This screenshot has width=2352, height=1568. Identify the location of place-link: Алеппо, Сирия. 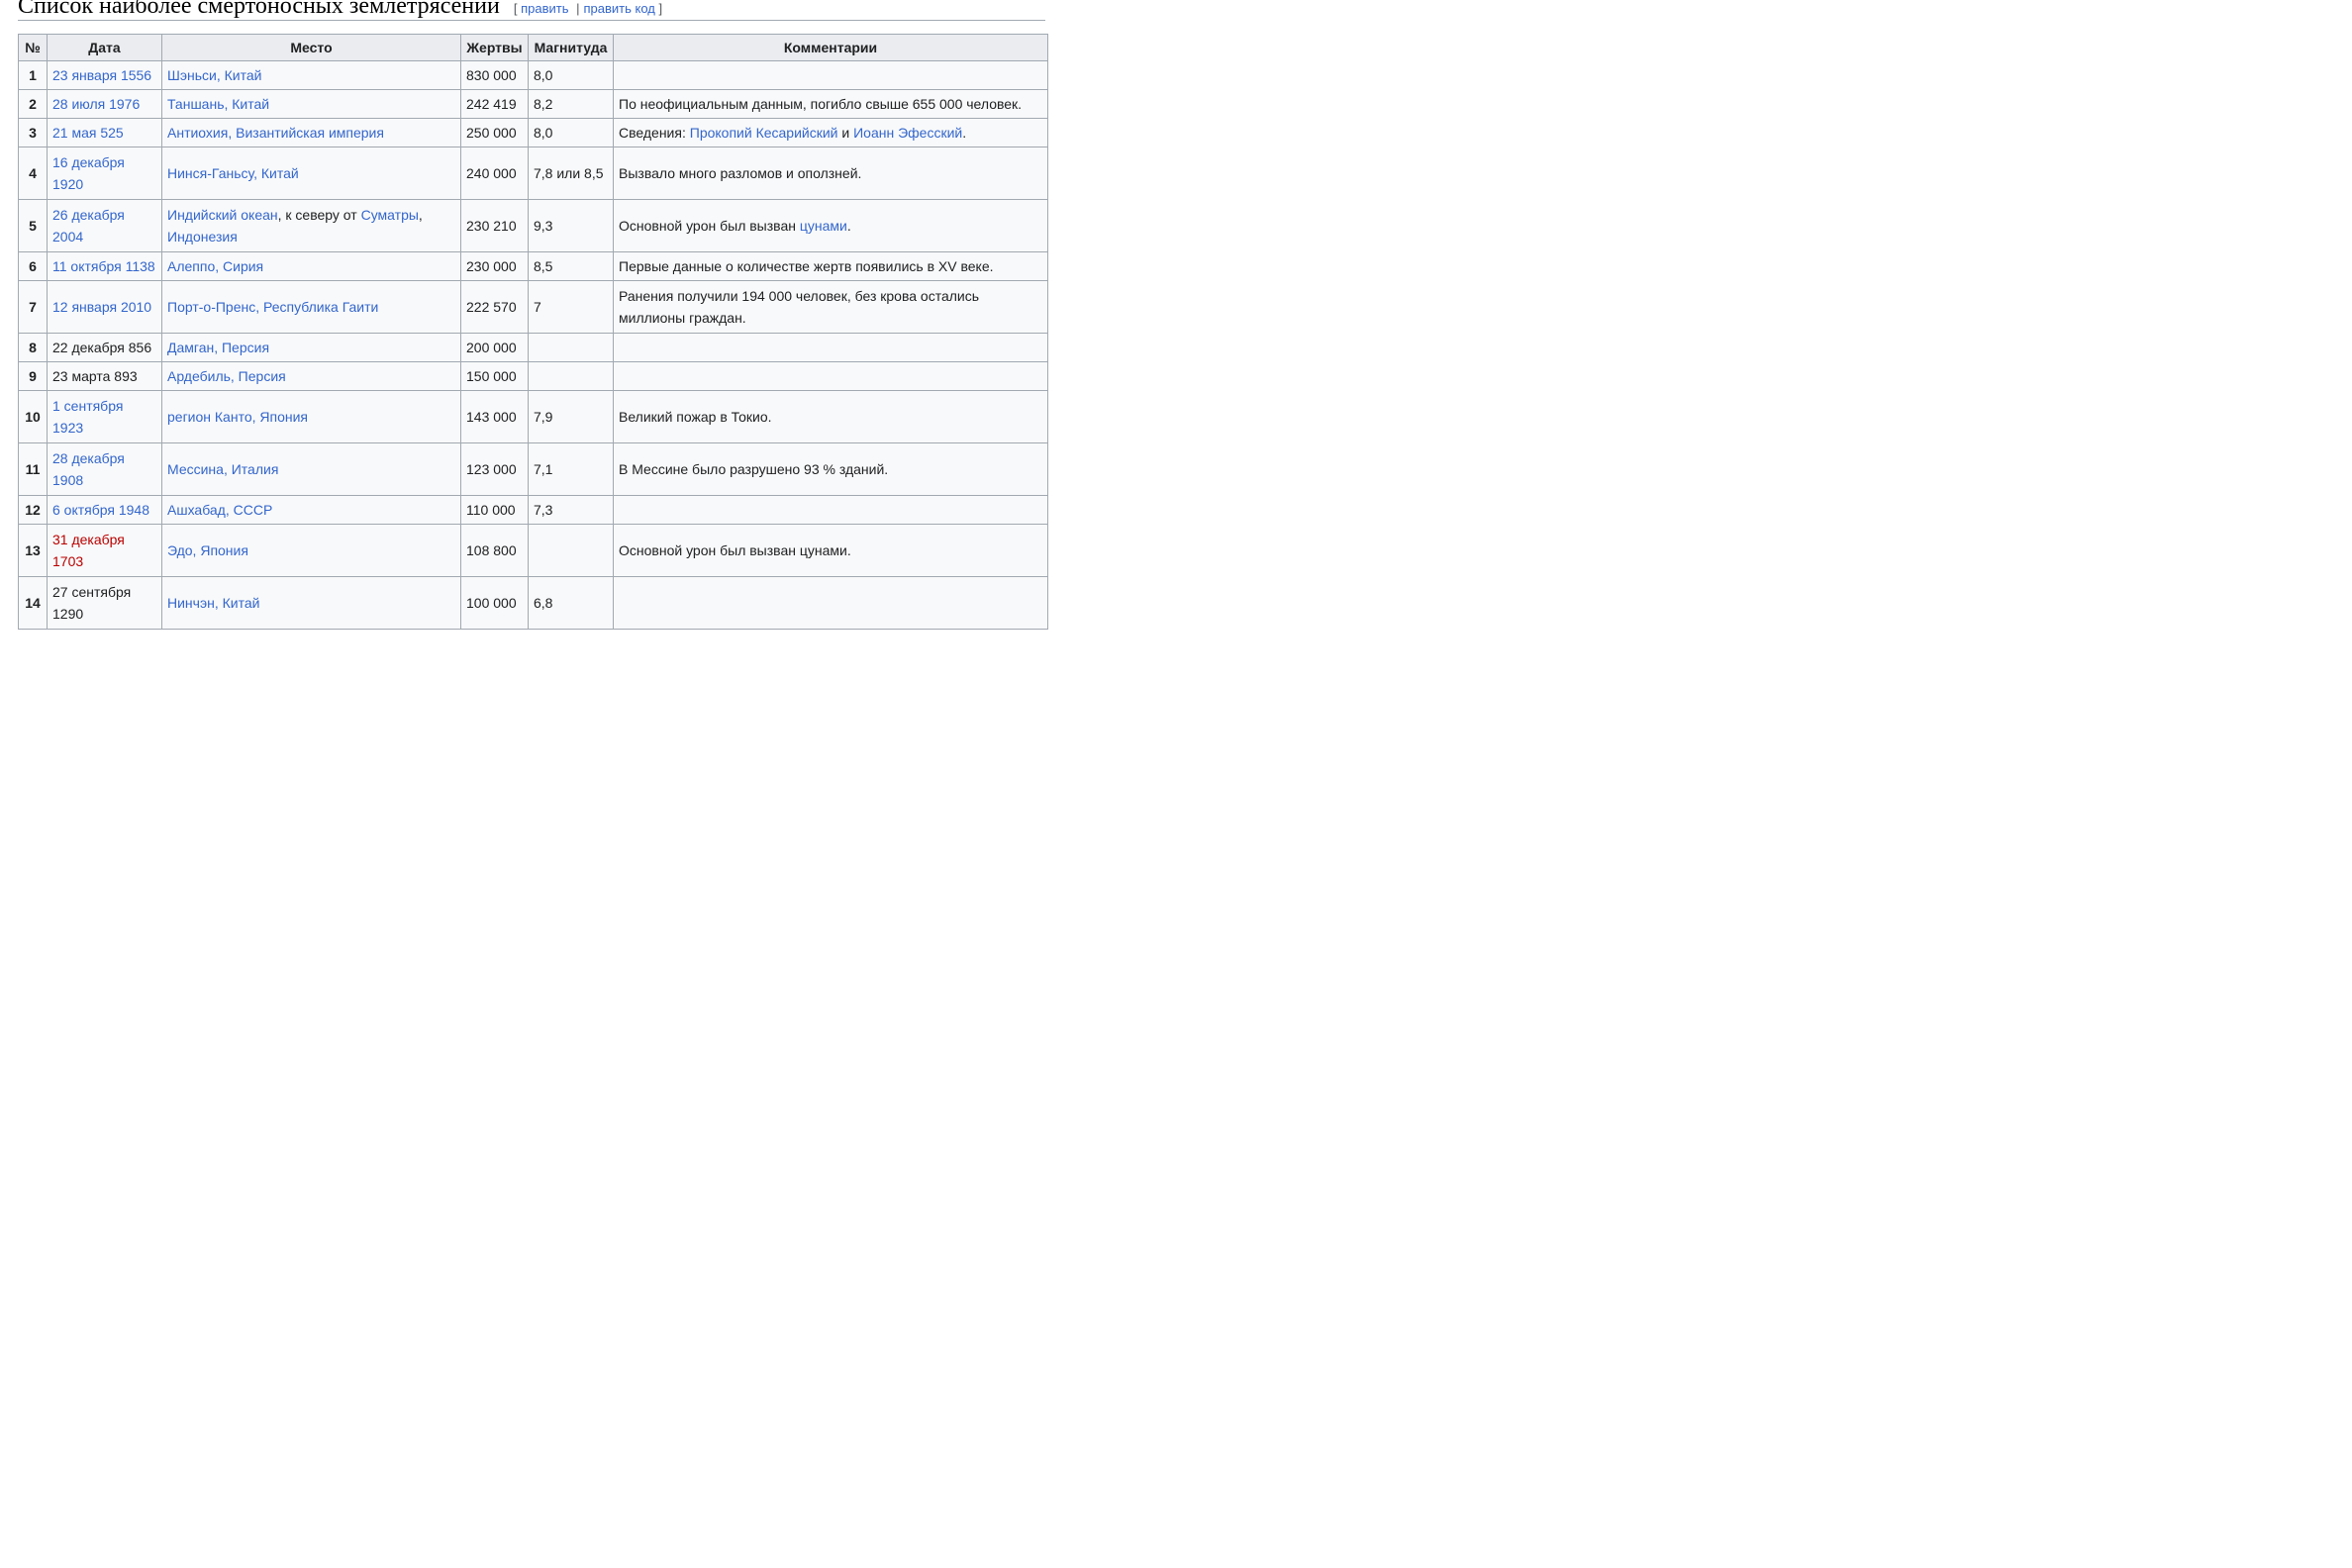
(215, 266).